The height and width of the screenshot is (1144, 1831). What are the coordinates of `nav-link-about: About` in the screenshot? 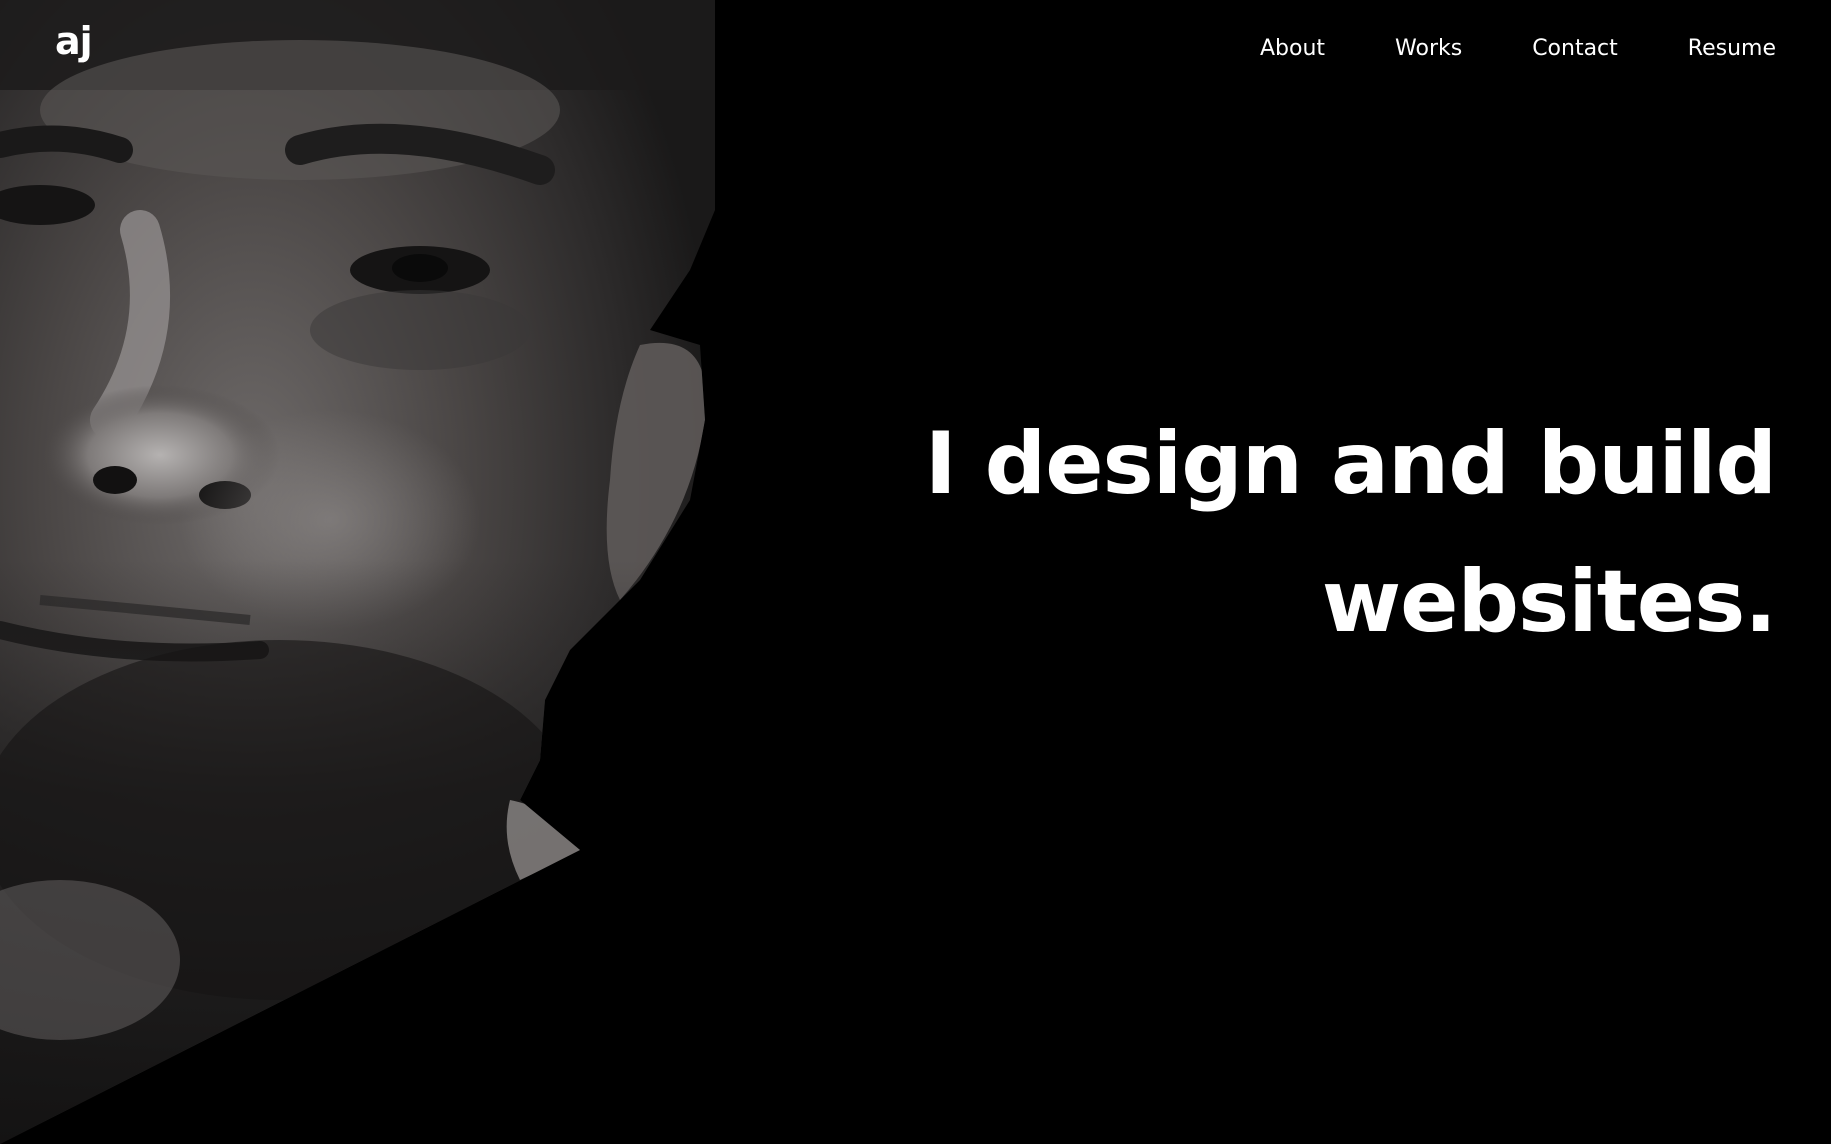 It's located at (1292, 49).